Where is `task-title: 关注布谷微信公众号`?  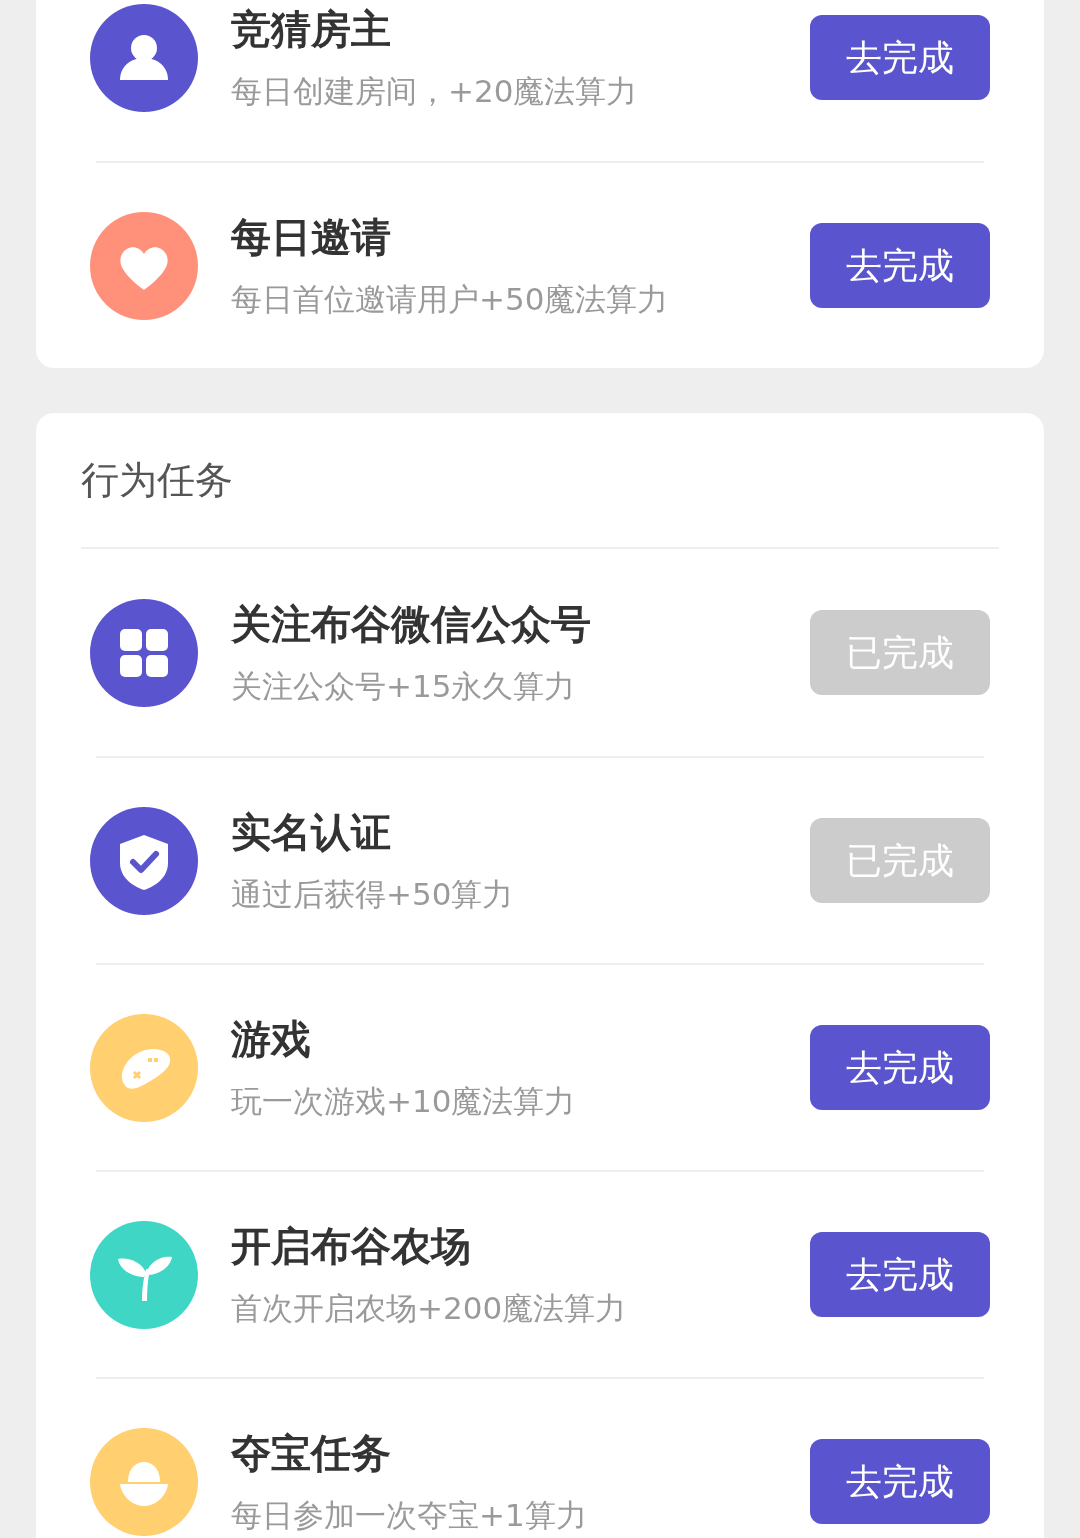
task-title: 关注布谷微信公众号 is located at coordinates (411, 623).